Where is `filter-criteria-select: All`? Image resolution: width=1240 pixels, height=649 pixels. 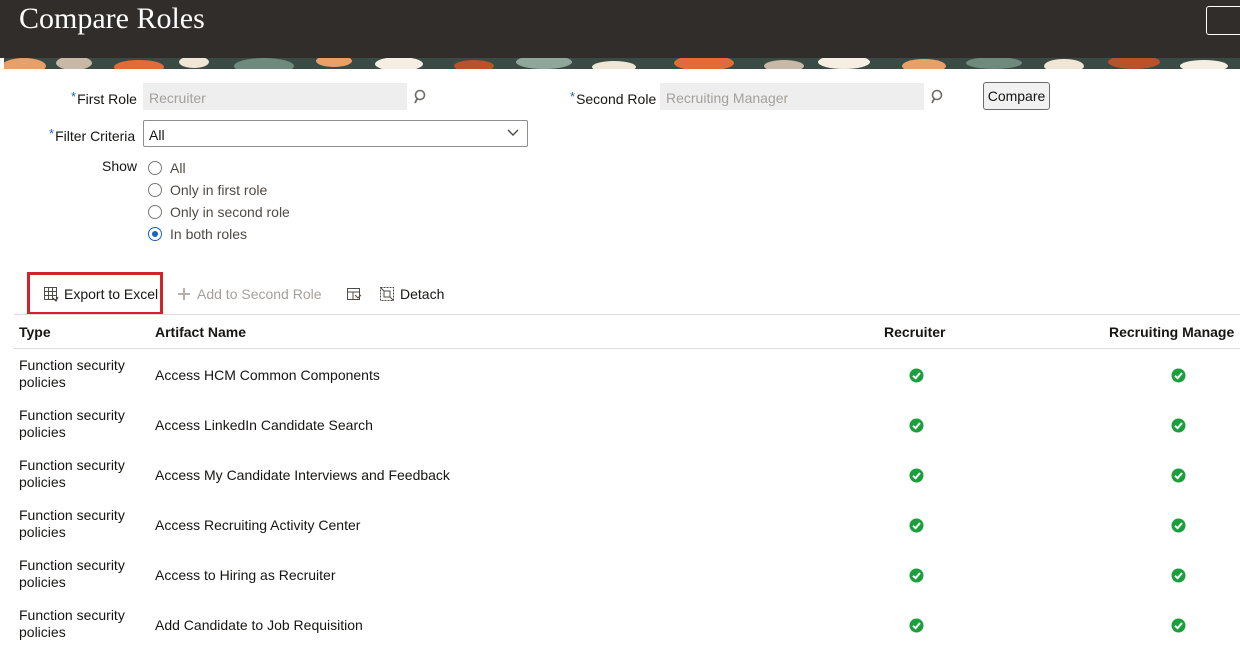 filter-criteria-select: All is located at coordinates (335, 133).